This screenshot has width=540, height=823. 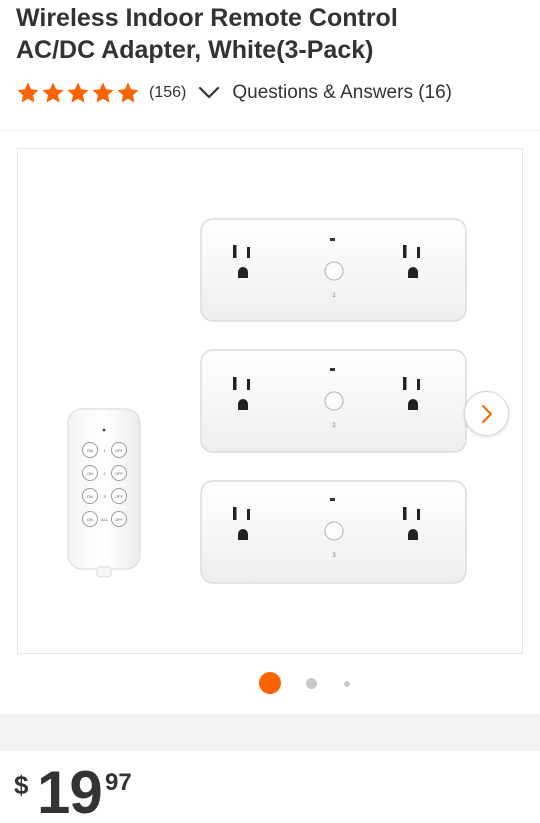 What do you see at coordinates (167, 93) in the screenshot?
I see `review-count: (156)` at bounding box center [167, 93].